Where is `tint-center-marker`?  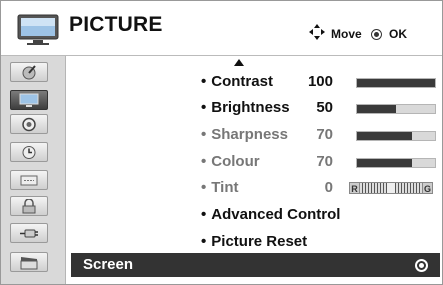 tint-center-marker is located at coordinates (391, 188).